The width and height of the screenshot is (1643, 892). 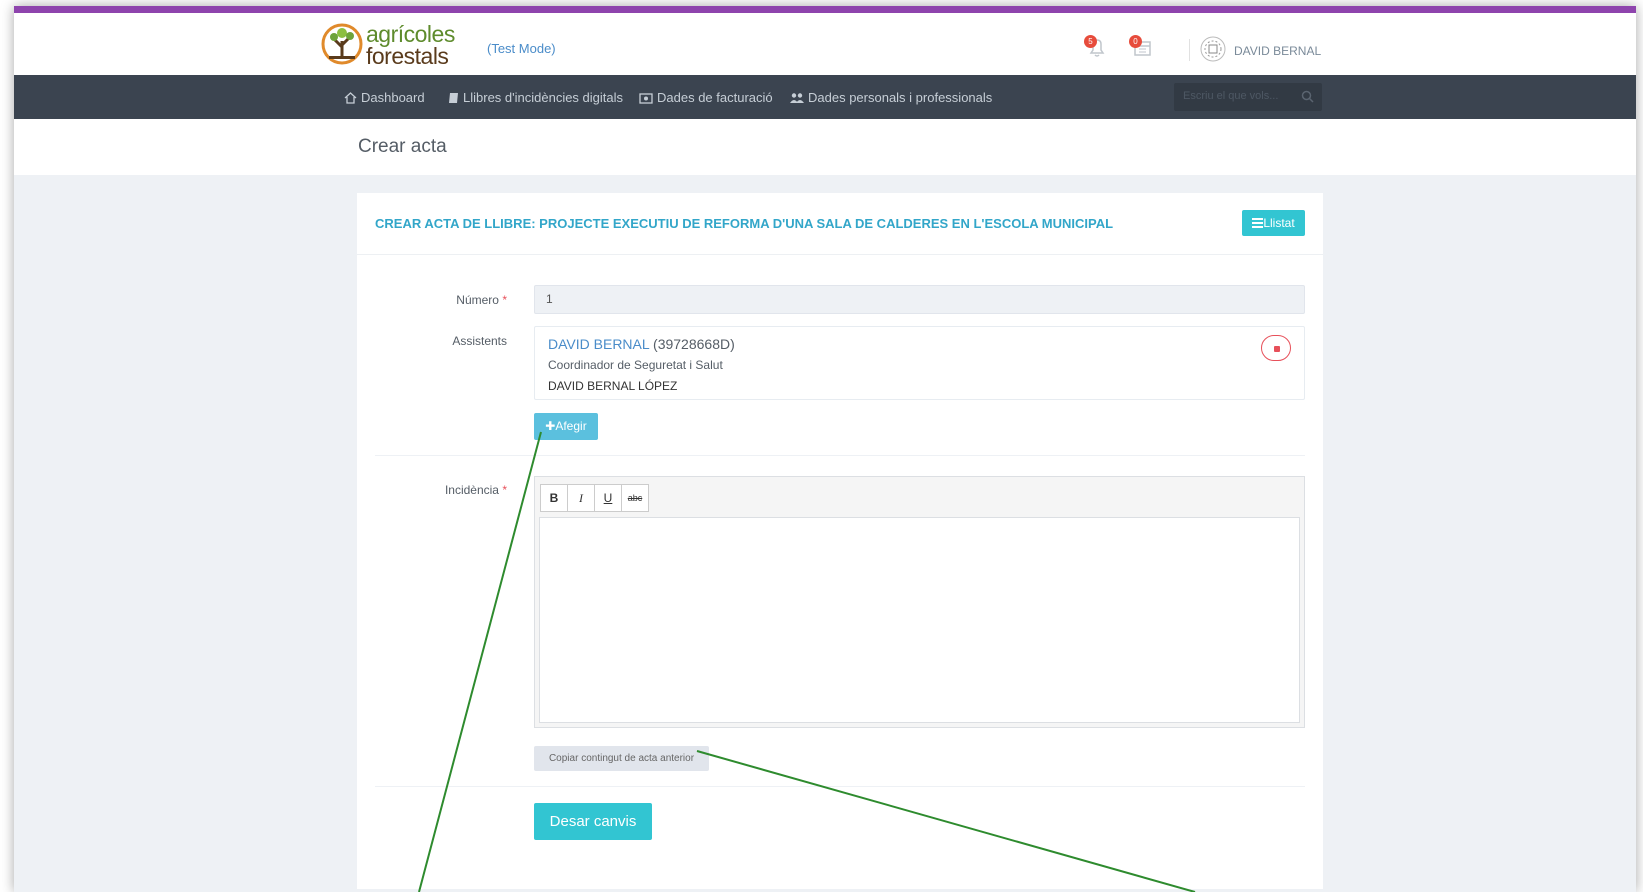 I want to click on add-assistant-button: ✚Afegir, so click(x=566, y=426).